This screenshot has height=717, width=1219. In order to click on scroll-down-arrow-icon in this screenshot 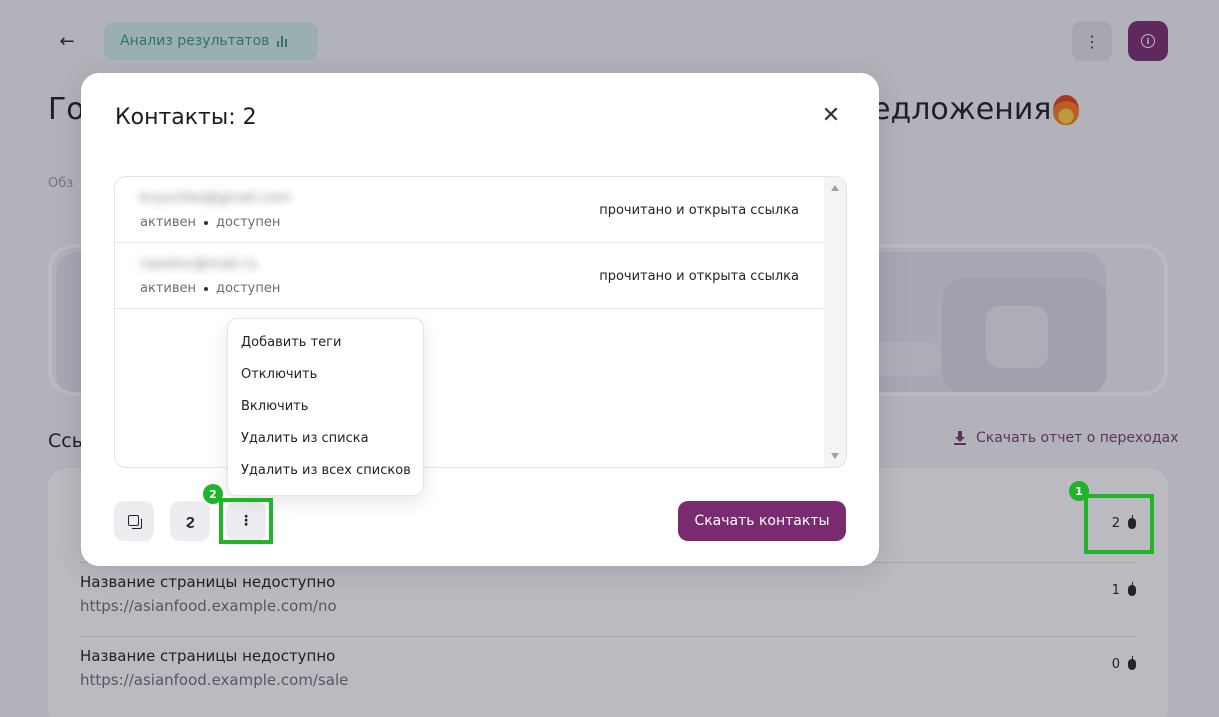, I will do `click(835, 456)`.